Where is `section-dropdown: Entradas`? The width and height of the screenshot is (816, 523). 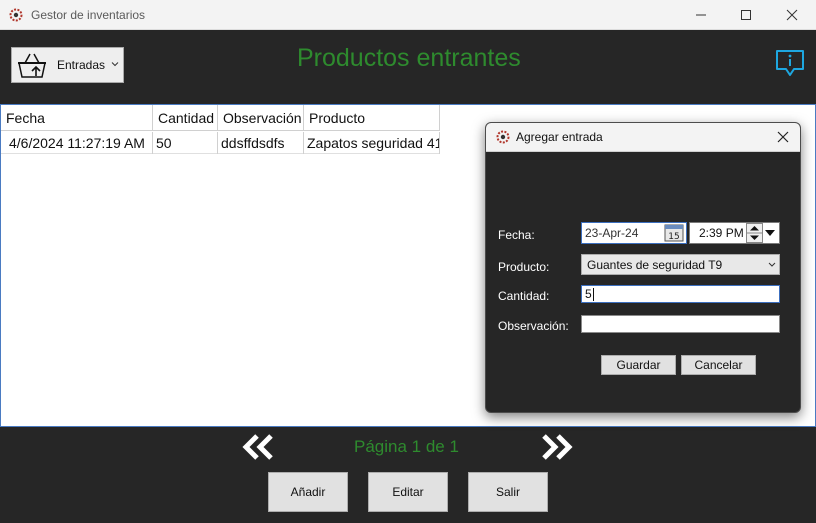 section-dropdown: Entradas is located at coordinates (67, 65).